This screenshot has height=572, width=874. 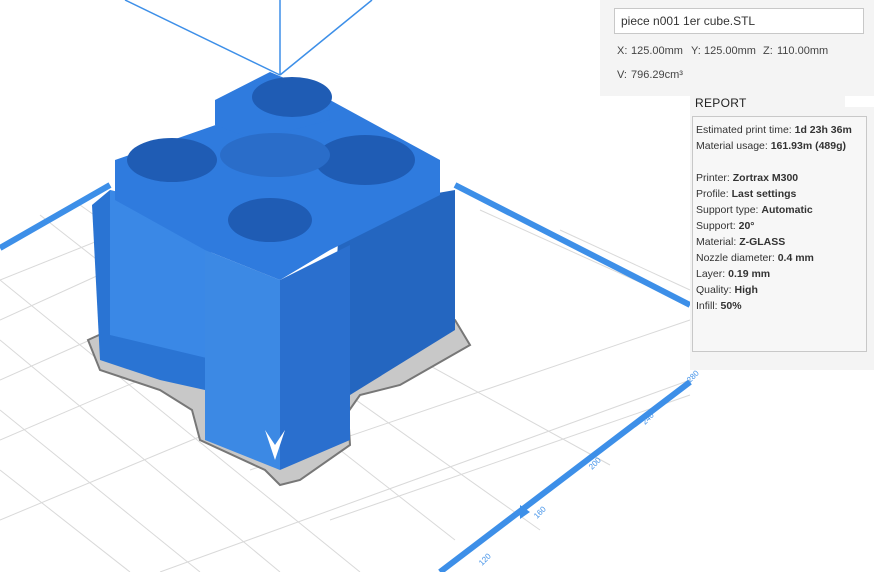 What do you see at coordinates (730, 51) in the screenshot?
I see `dim-y-value: 125.00mm` at bounding box center [730, 51].